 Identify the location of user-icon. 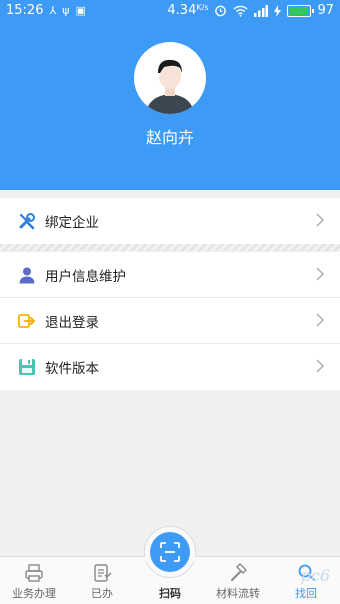
(27, 275).